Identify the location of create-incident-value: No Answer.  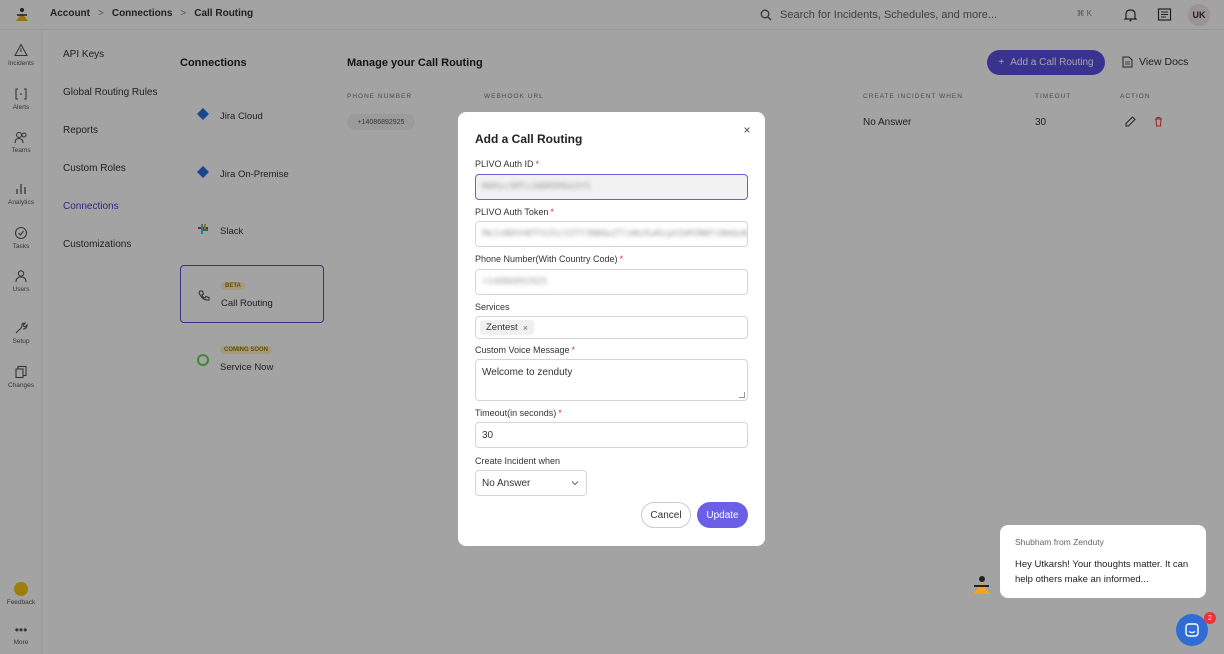
(506, 483).